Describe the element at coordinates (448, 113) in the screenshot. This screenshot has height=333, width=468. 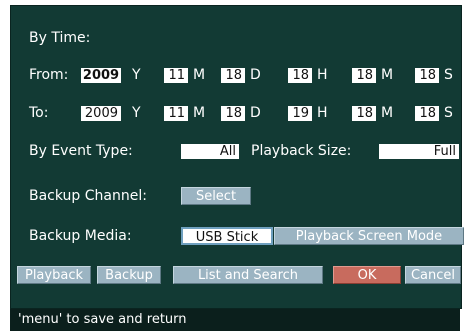
I see `to-second-unit: S` at that location.